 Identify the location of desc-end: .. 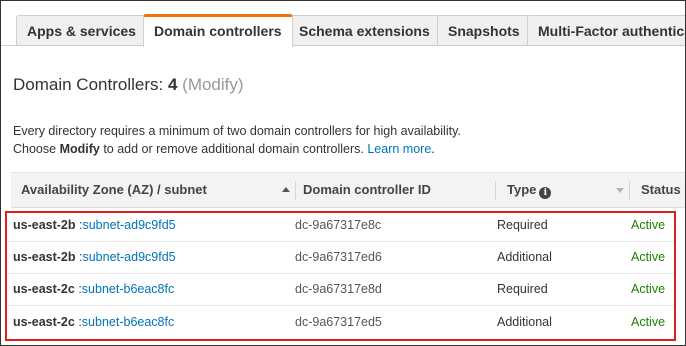
(433, 149).